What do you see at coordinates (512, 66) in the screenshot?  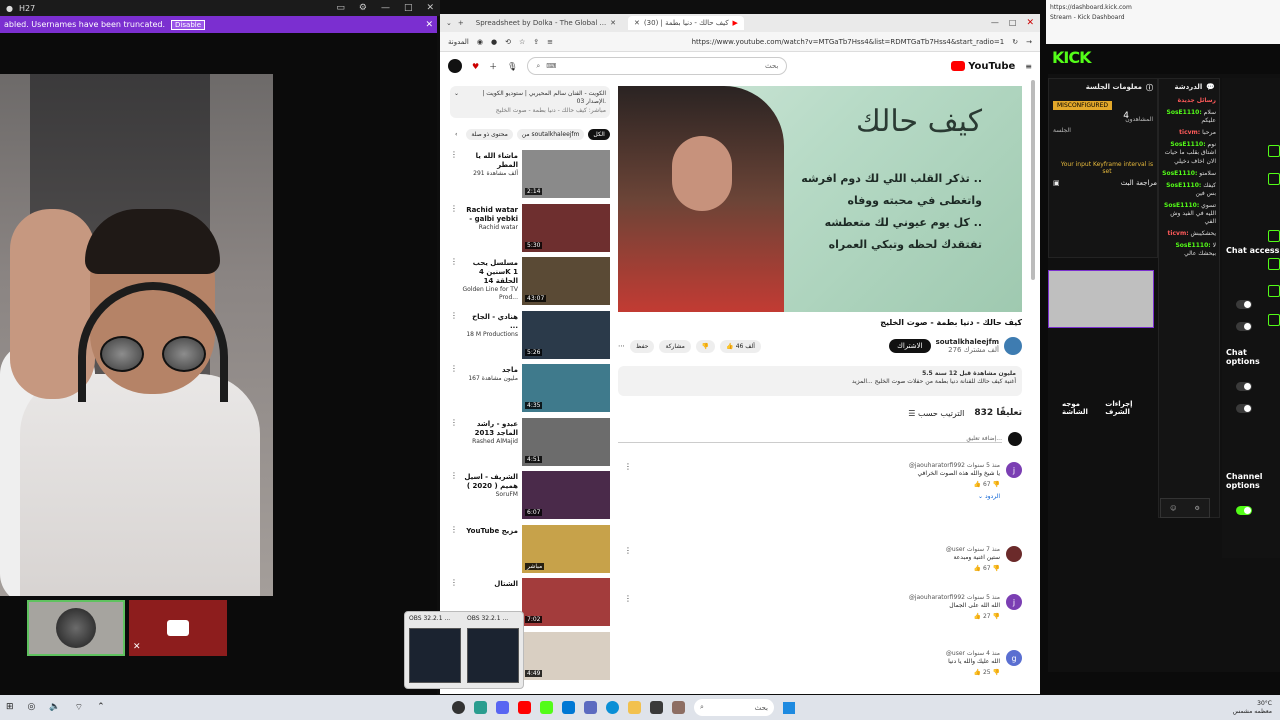 I see `mic-icon: 🎙` at bounding box center [512, 66].